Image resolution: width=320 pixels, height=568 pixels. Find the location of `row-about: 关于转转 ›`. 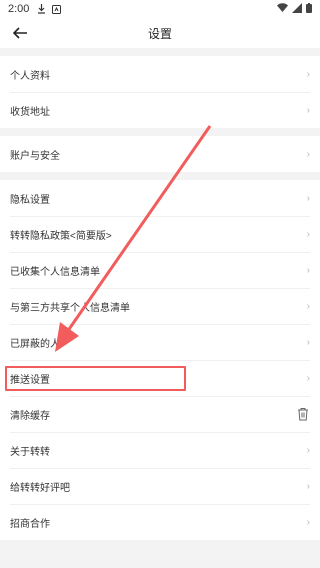

row-about: 关于转转 › is located at coordinates (160, 450).